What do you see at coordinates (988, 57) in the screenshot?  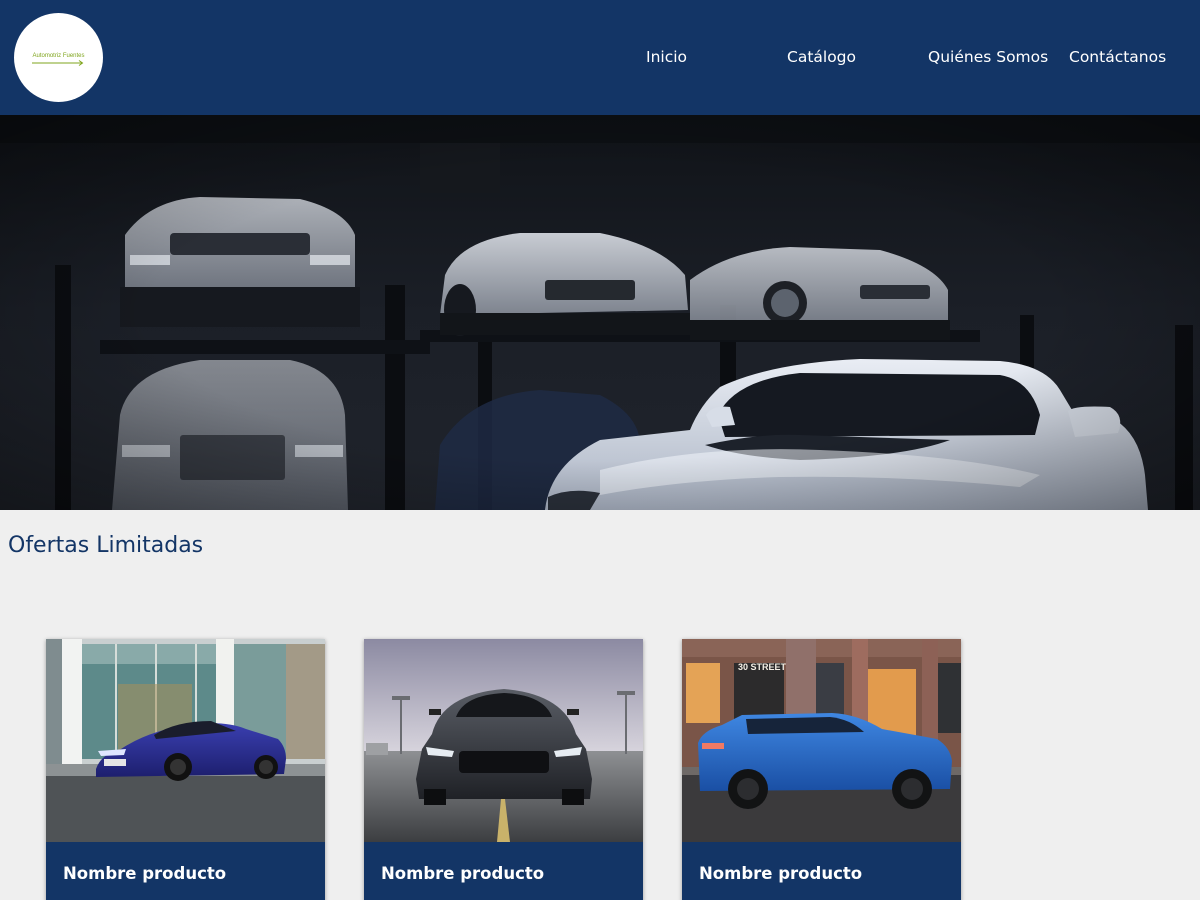 I see `nav-link-quienes-somos: Quiénes Somos` at bounding box center [988, 57].